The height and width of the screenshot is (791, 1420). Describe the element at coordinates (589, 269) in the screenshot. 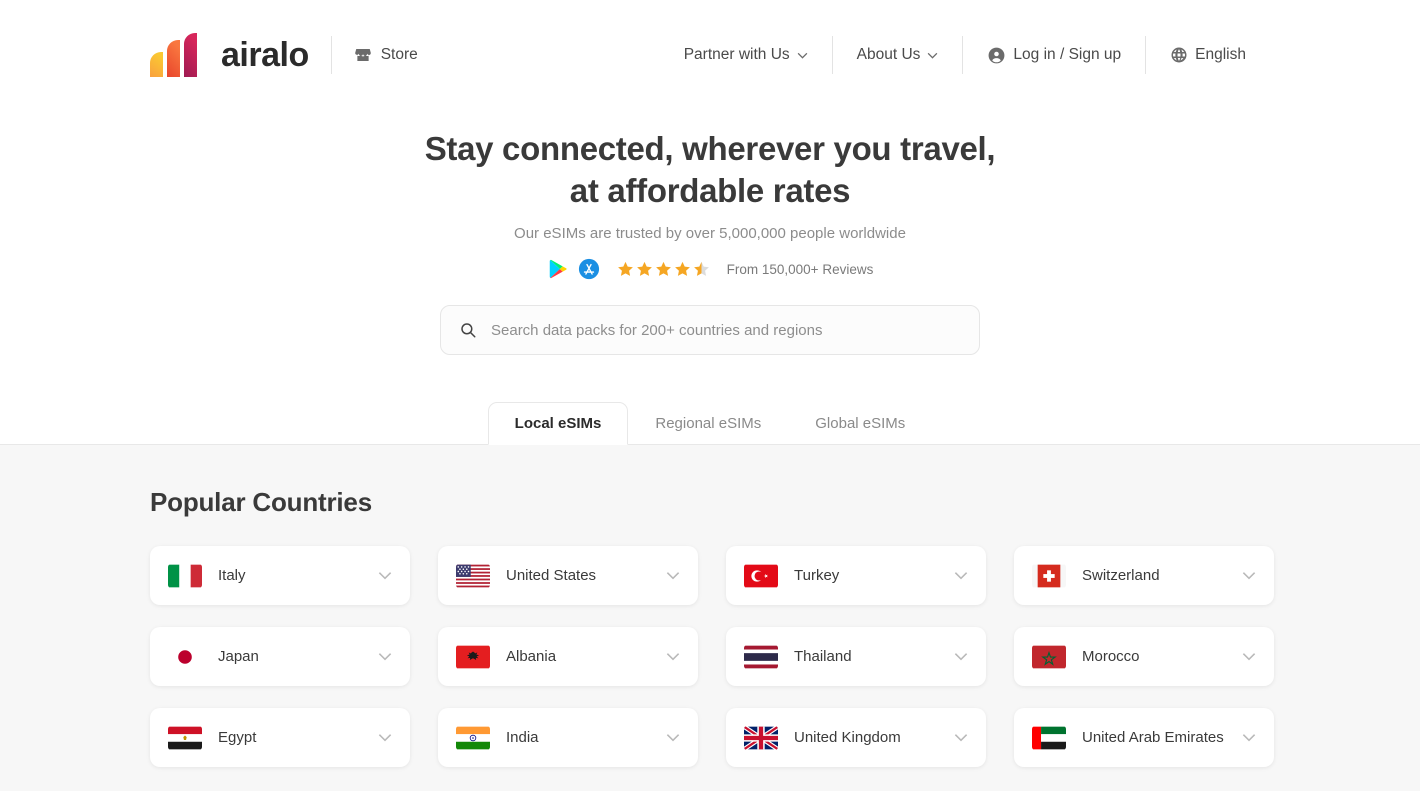

I see `app-store-icon` at that location.